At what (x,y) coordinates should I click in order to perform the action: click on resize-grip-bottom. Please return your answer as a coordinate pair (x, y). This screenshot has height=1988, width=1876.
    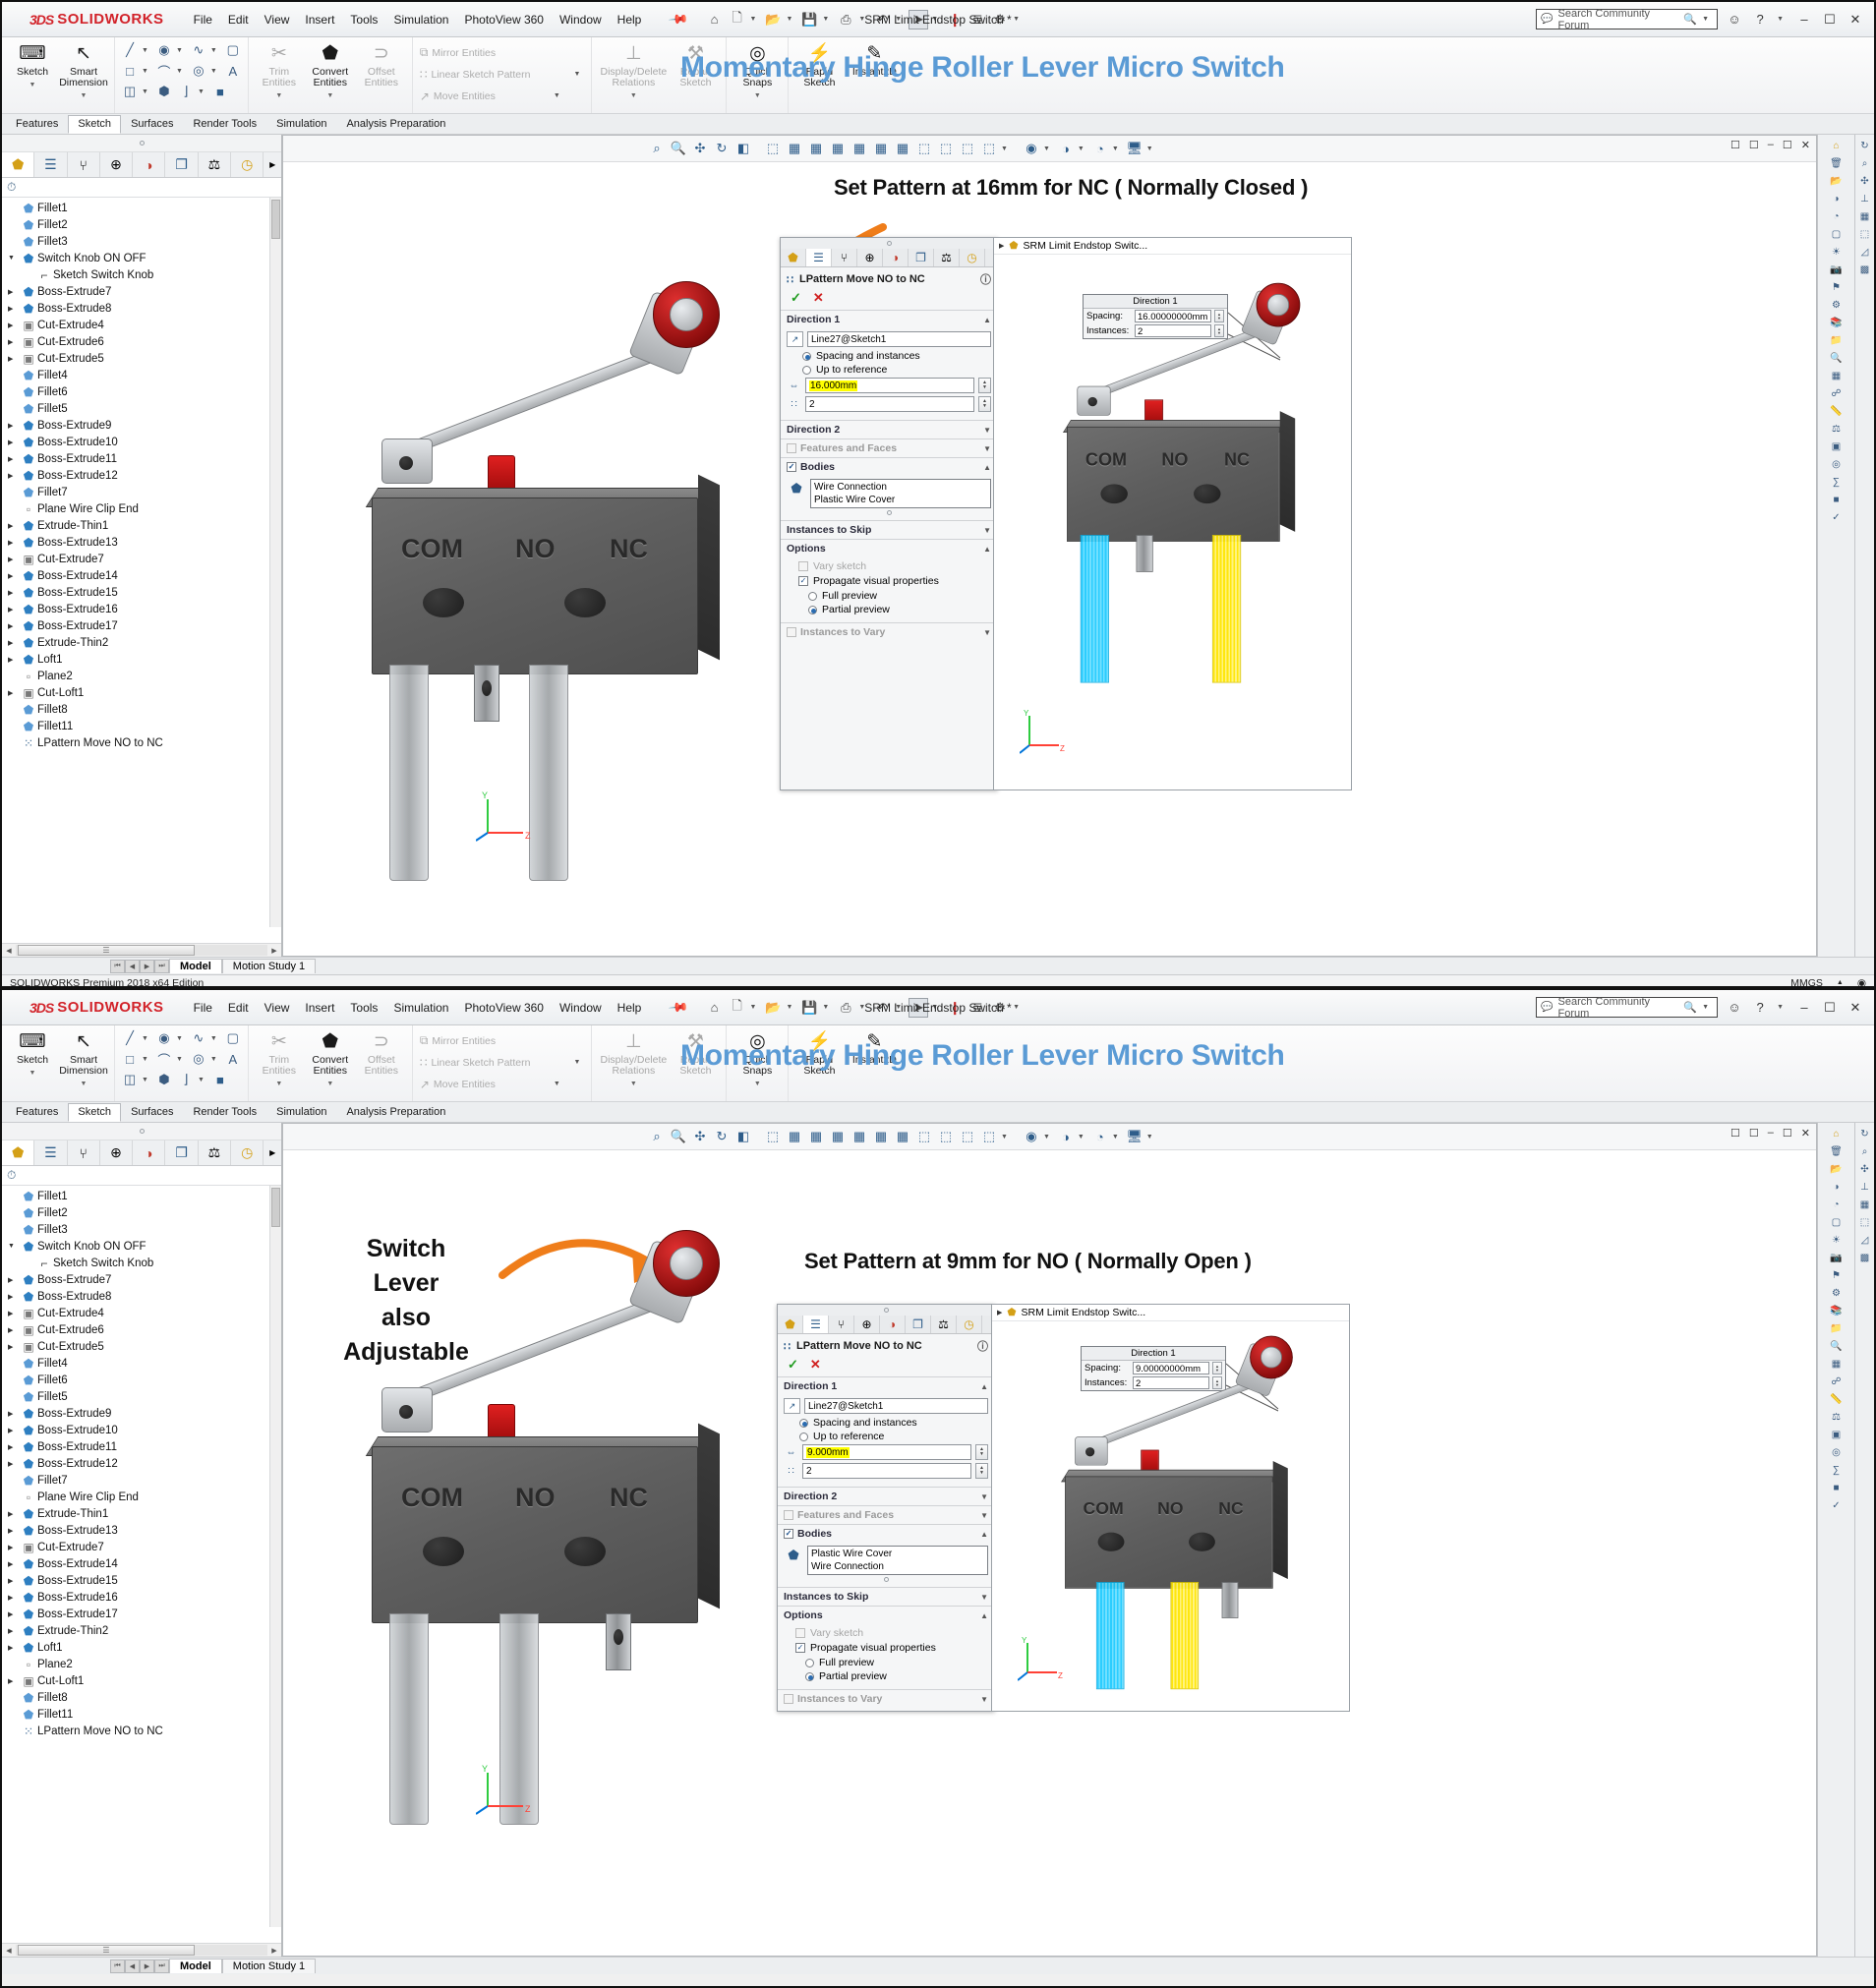
    Looking at the image, I should click on (886, 1578).